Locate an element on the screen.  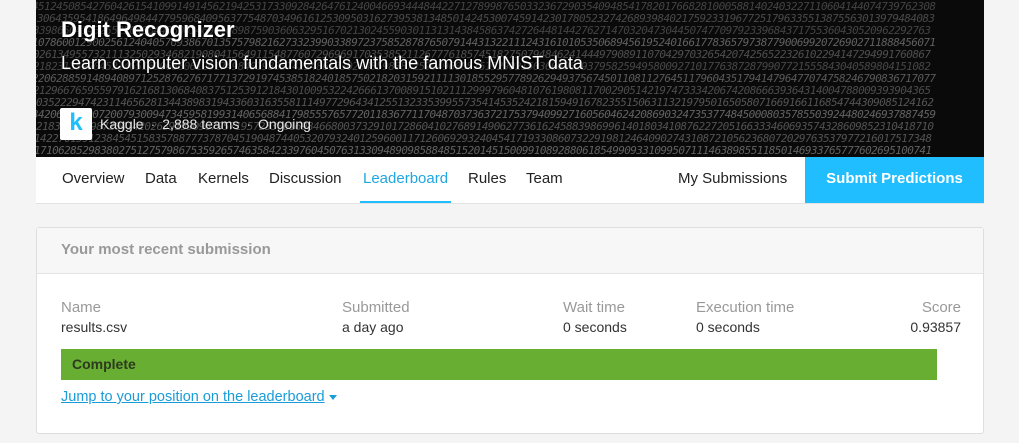
tab-overview: Overview is located at coordinates (93, 179).